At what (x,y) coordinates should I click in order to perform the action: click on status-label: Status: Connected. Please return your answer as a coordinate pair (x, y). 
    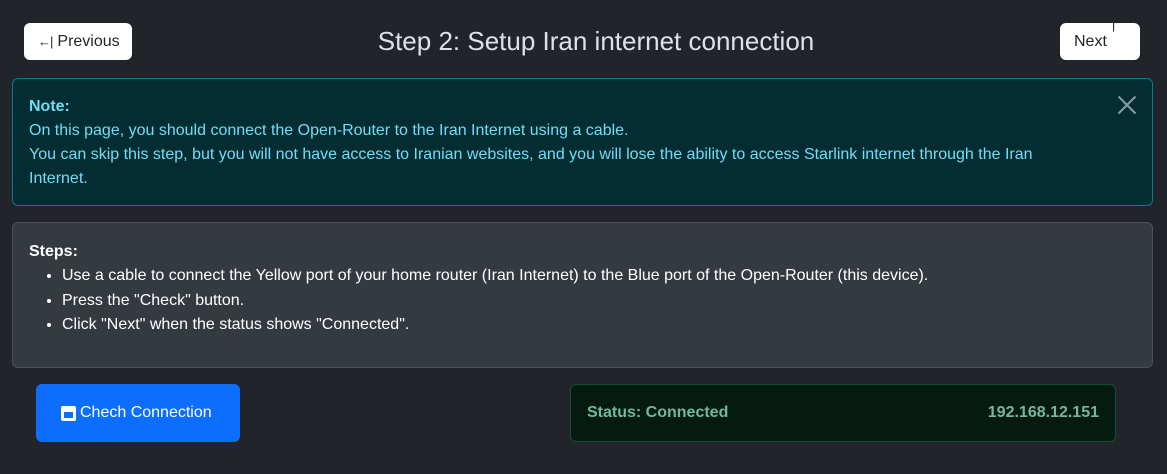
    Looking at the image, I should click on (658, 412).